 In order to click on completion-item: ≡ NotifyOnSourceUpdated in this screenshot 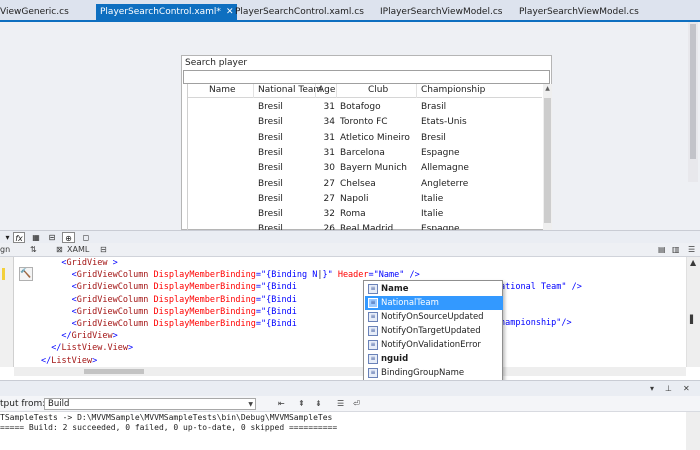, I will do `click(434, 317)`.